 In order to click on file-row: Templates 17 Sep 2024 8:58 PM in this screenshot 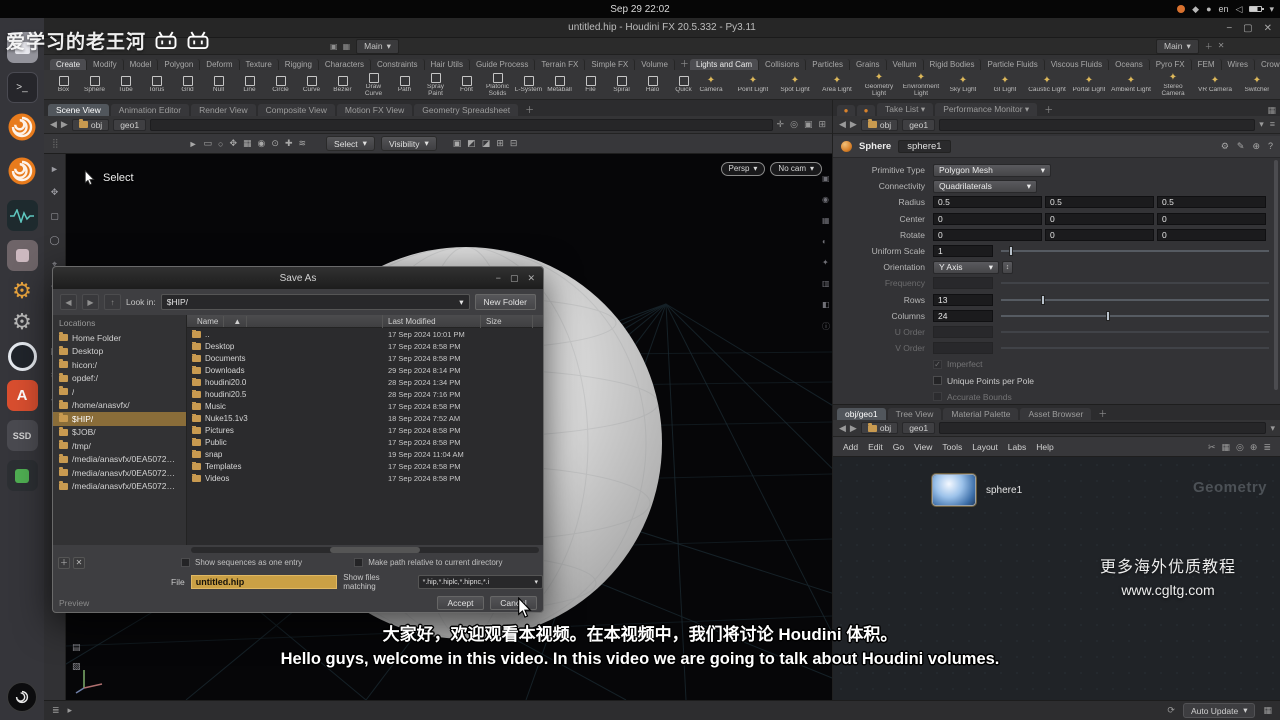, I will do `click(365, 466)`.